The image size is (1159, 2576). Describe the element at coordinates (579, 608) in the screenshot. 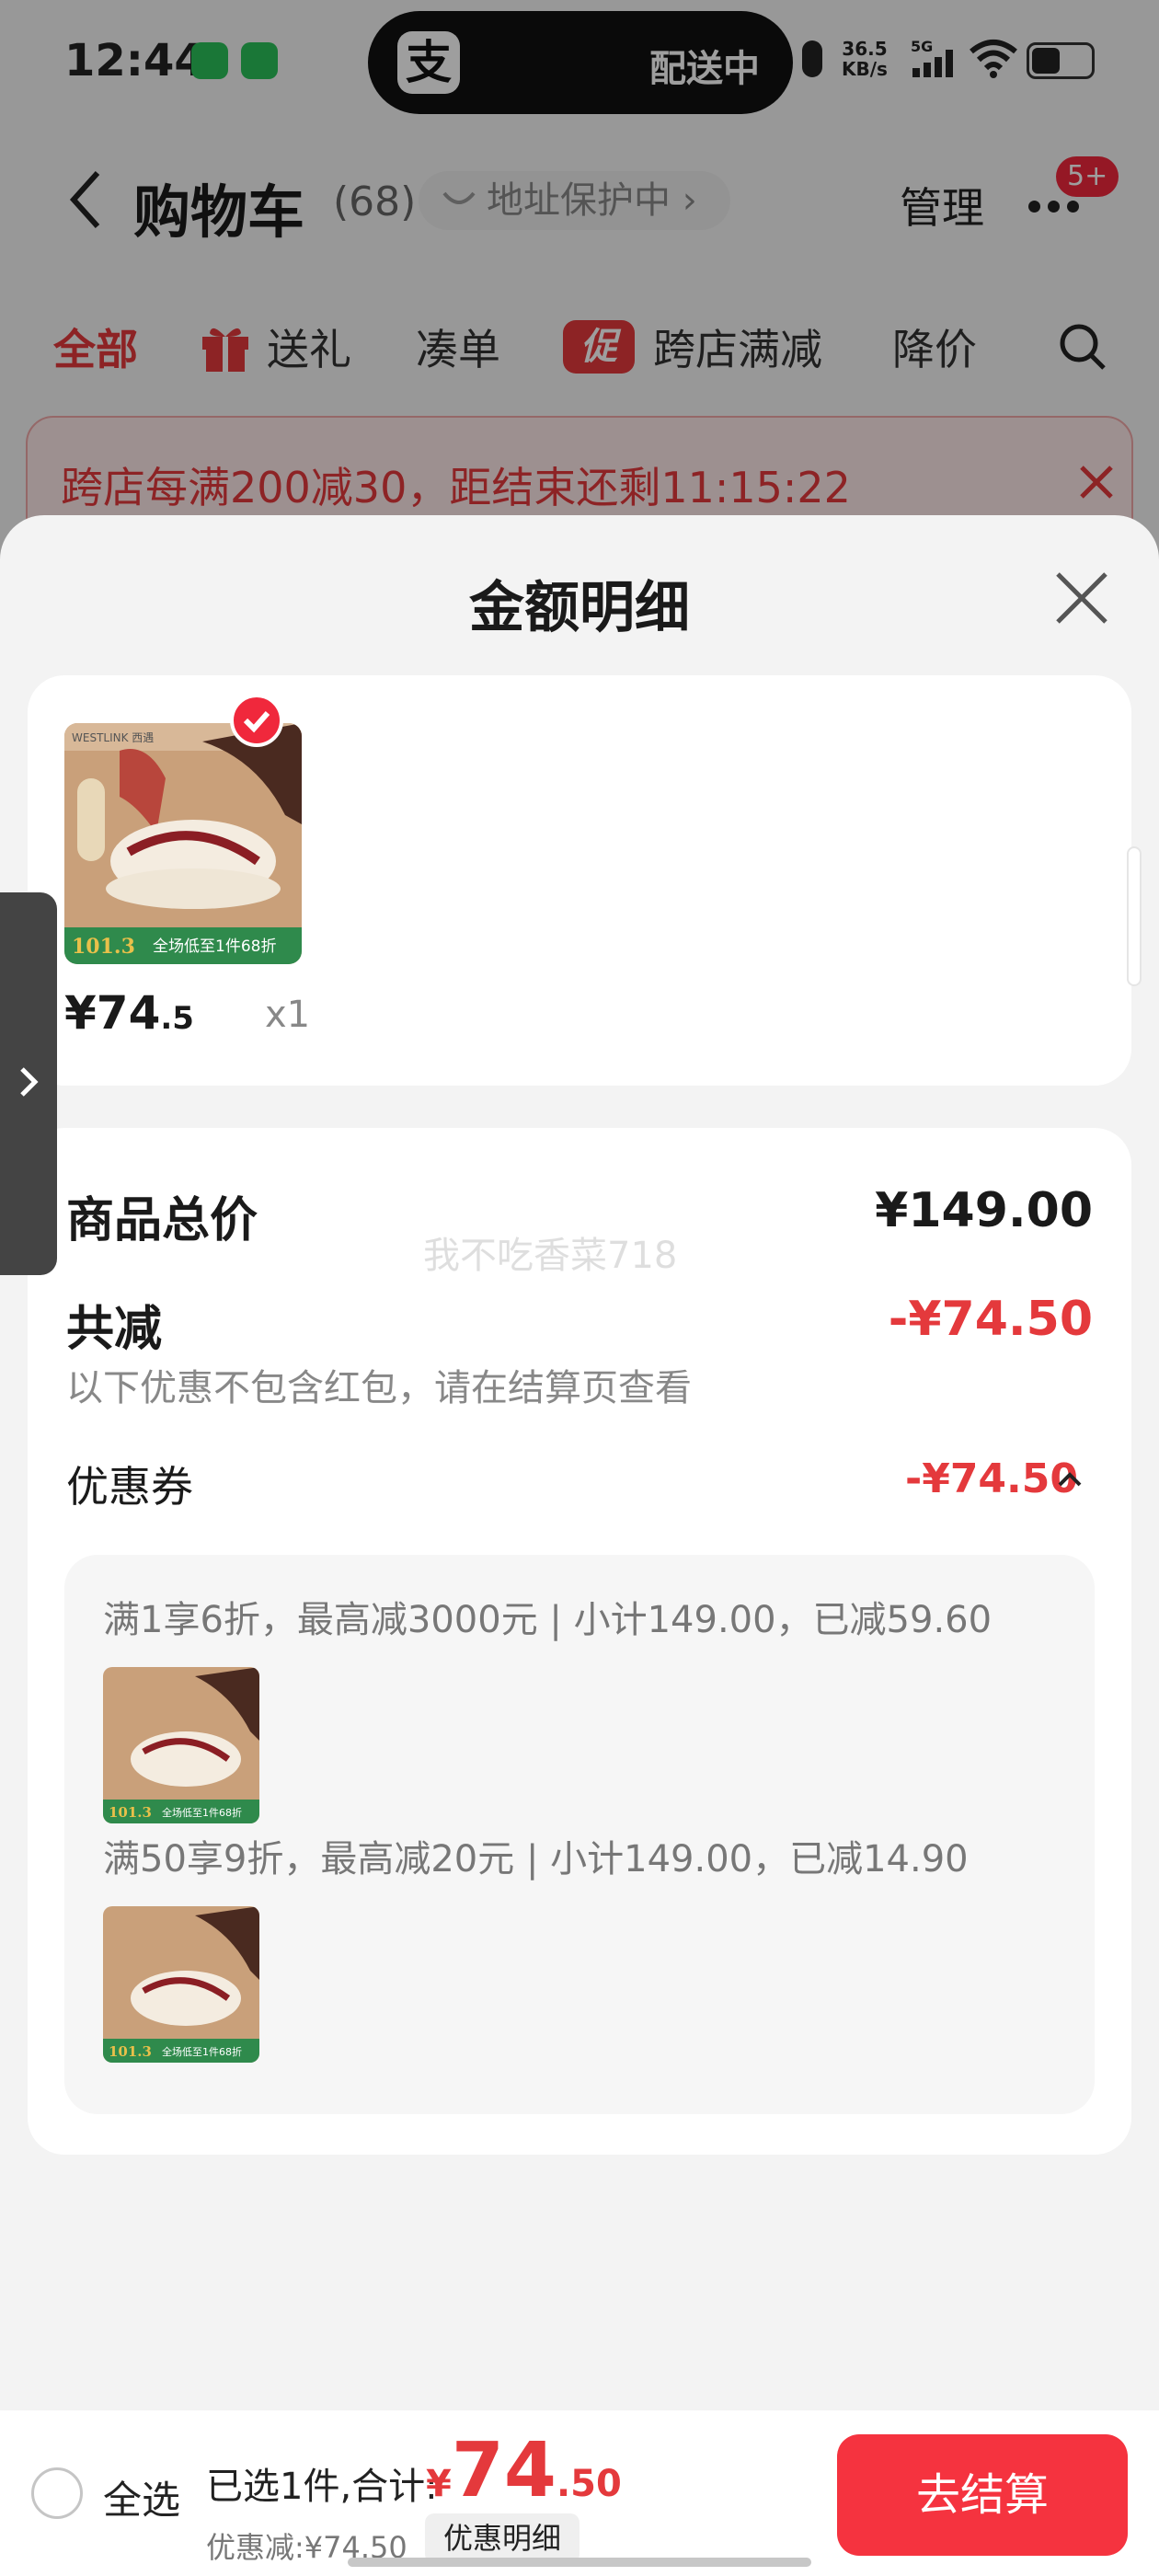

I see `sheet-title: 金额明细` at that location.